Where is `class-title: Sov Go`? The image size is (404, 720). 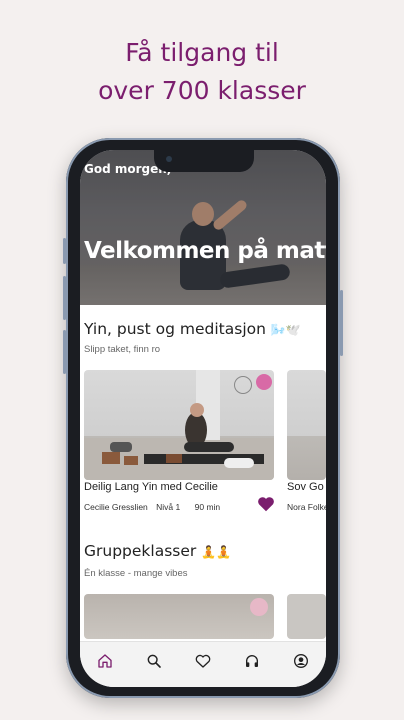 class-title: Sov Go is located at coordinates (305, 487).